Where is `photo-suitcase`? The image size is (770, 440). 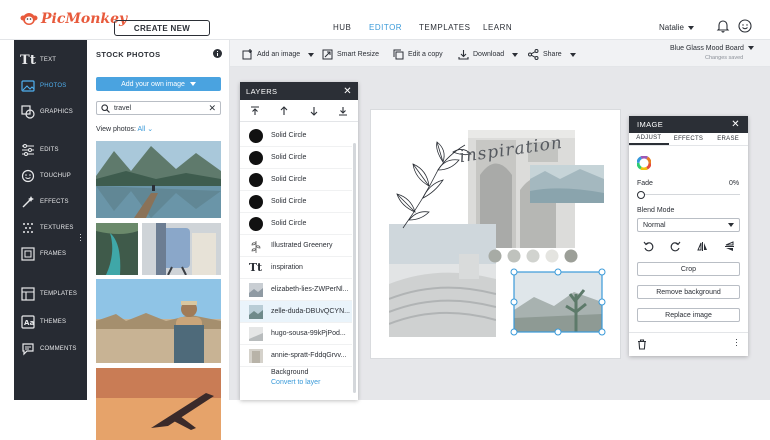
photo-suitcase is located at coordinates (181, 249).